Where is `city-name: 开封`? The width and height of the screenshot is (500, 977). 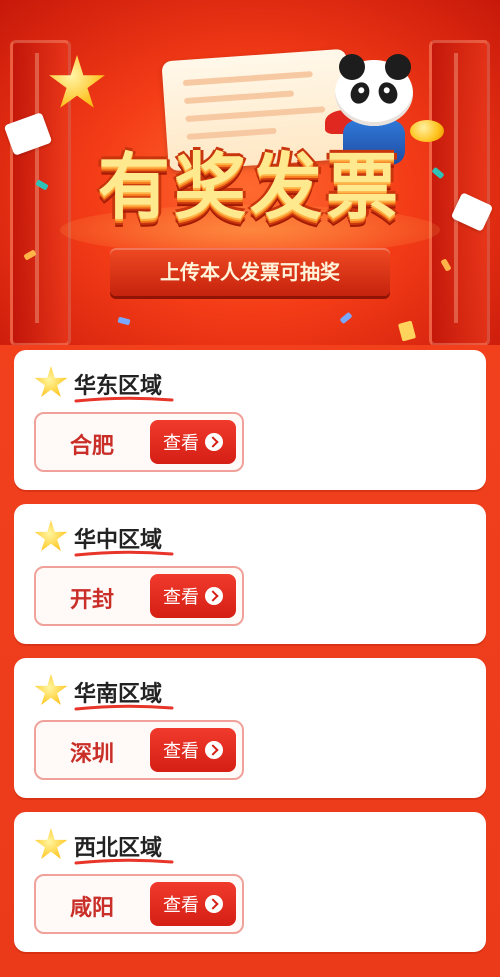
city-name: 开封 is located at coordinates (92, 600).